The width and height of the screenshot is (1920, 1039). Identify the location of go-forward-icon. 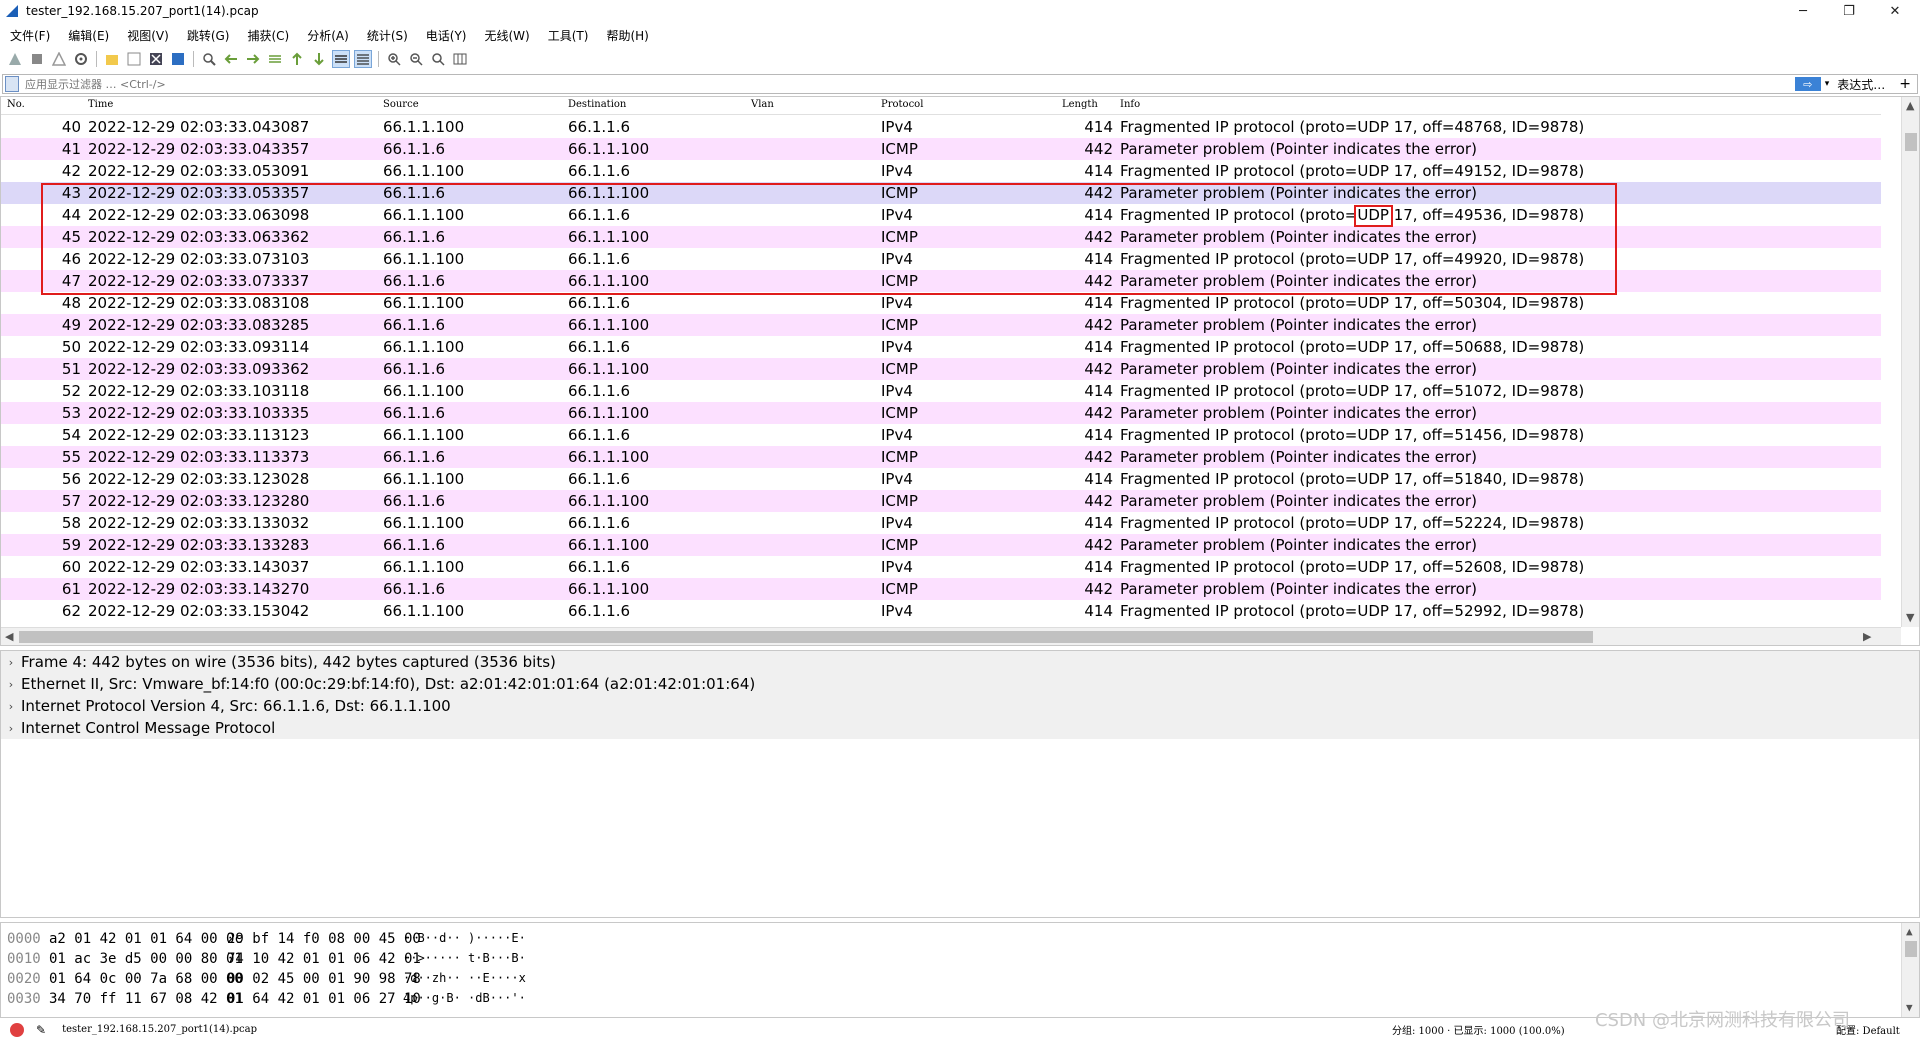
(253, 59).